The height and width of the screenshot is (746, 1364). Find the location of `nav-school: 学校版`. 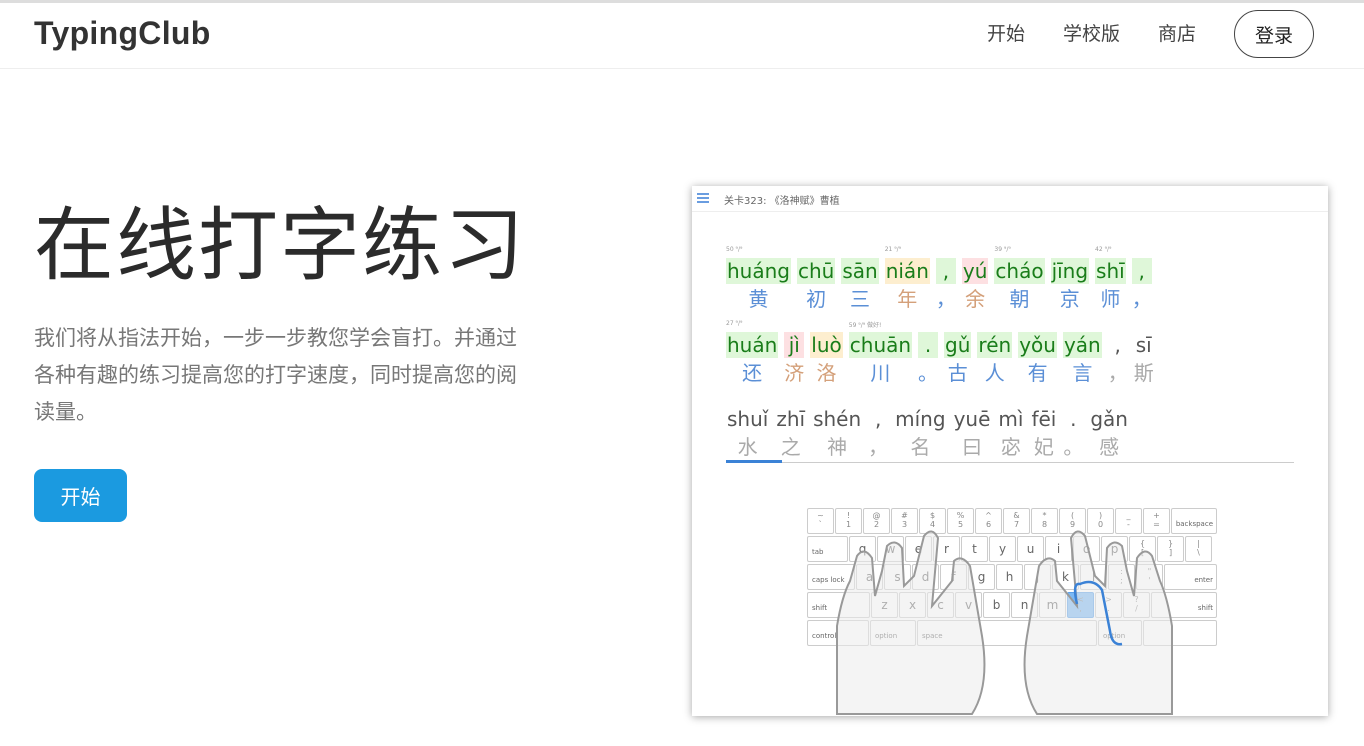

nav-school: 学校版 is located at coordinates (1091, 34).